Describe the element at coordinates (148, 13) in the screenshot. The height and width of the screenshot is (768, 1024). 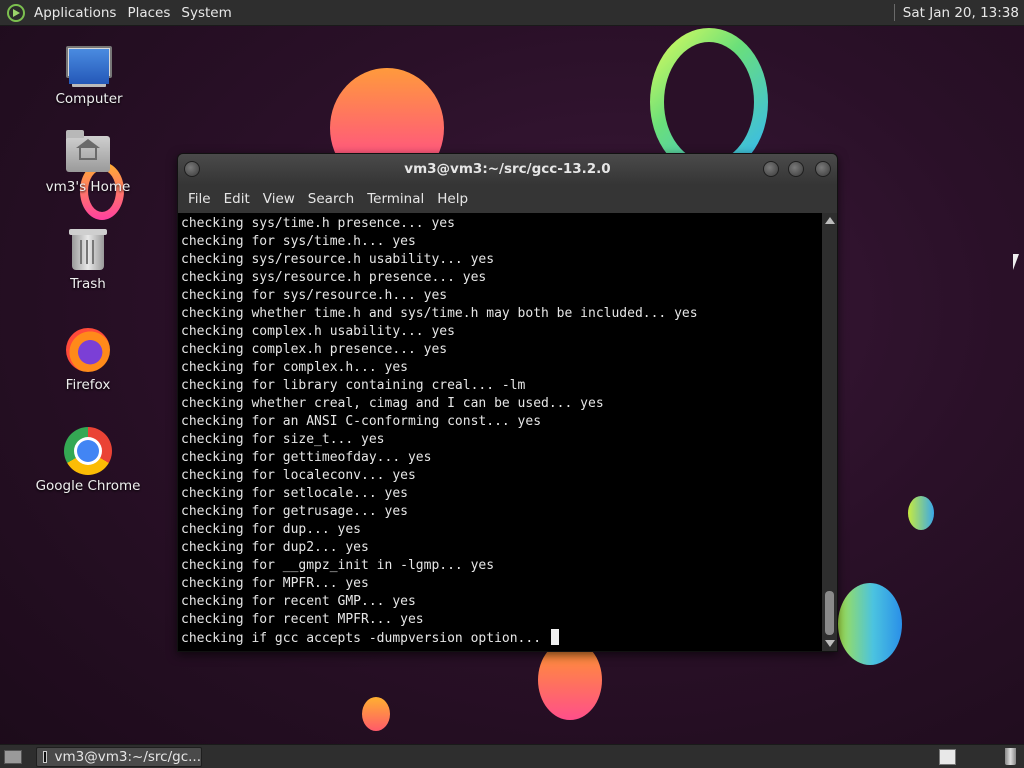
I see `menu-places: Places` at that location.